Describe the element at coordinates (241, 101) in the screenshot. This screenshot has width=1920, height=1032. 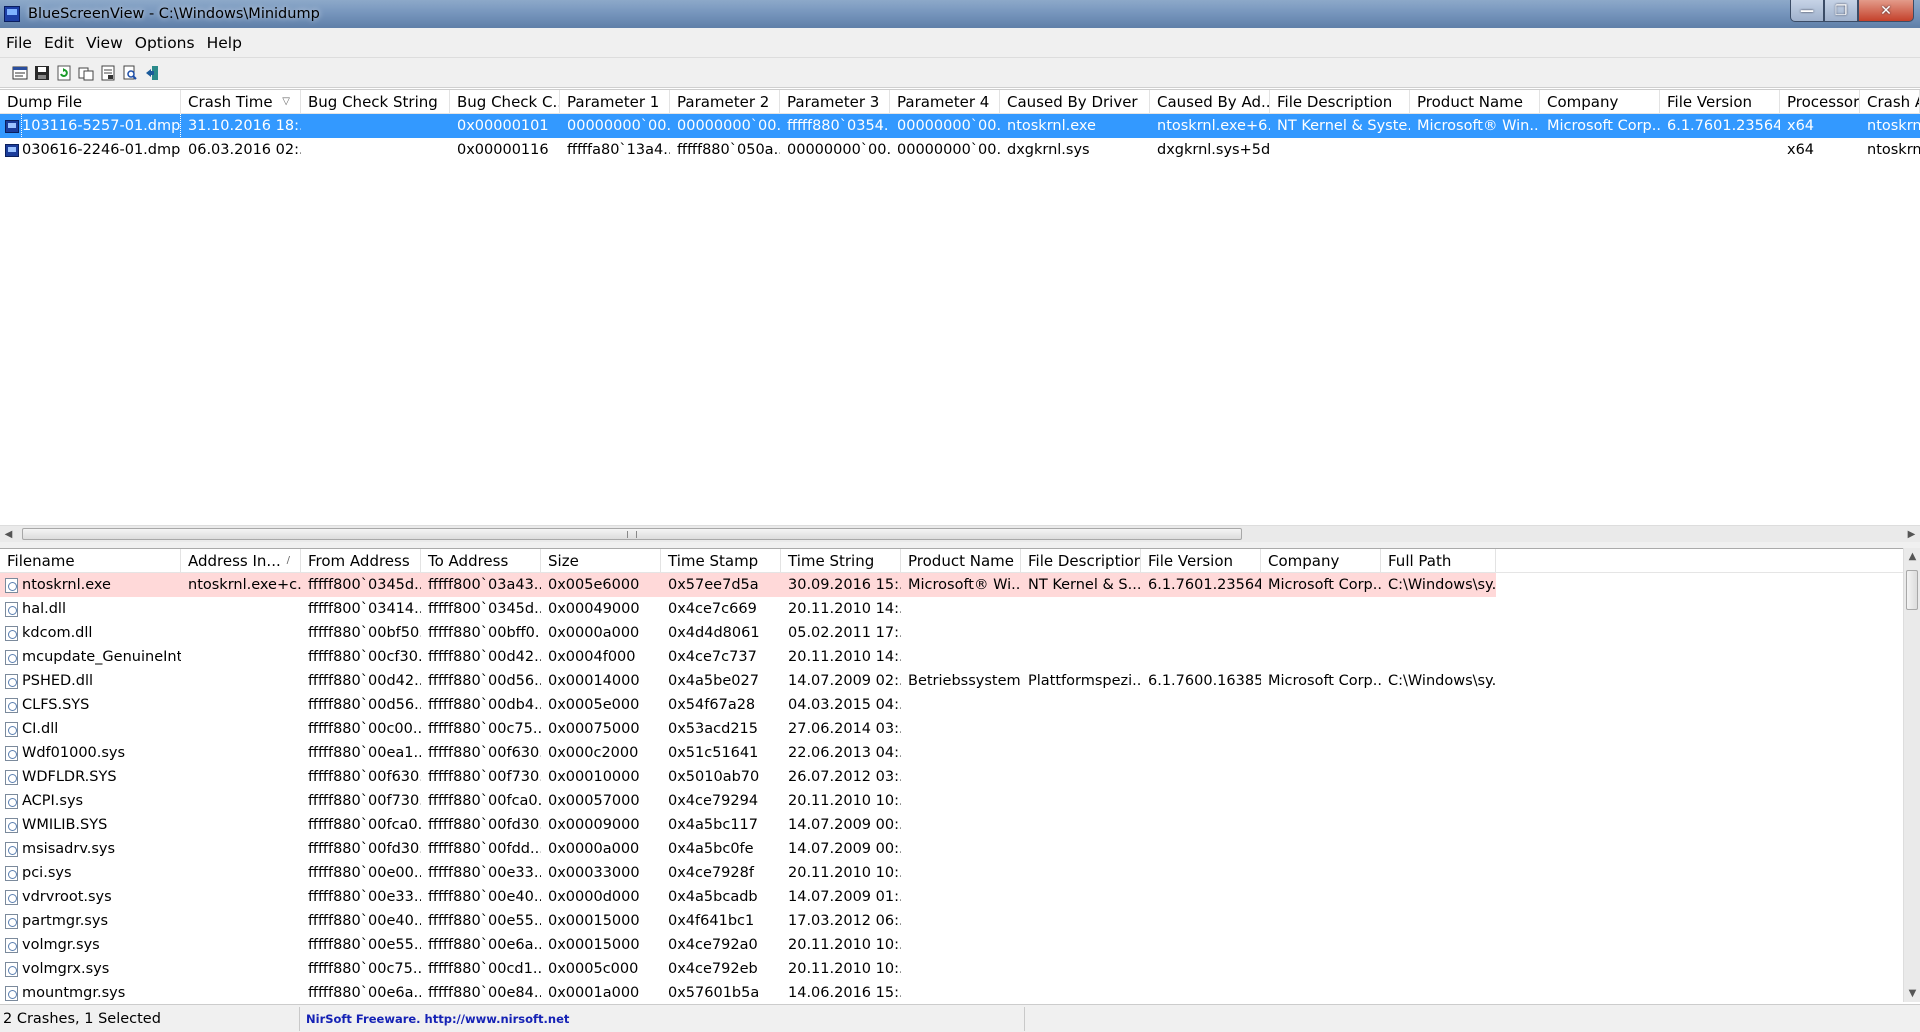
I see `col-crash-time: Crash Time ▽` at that location.